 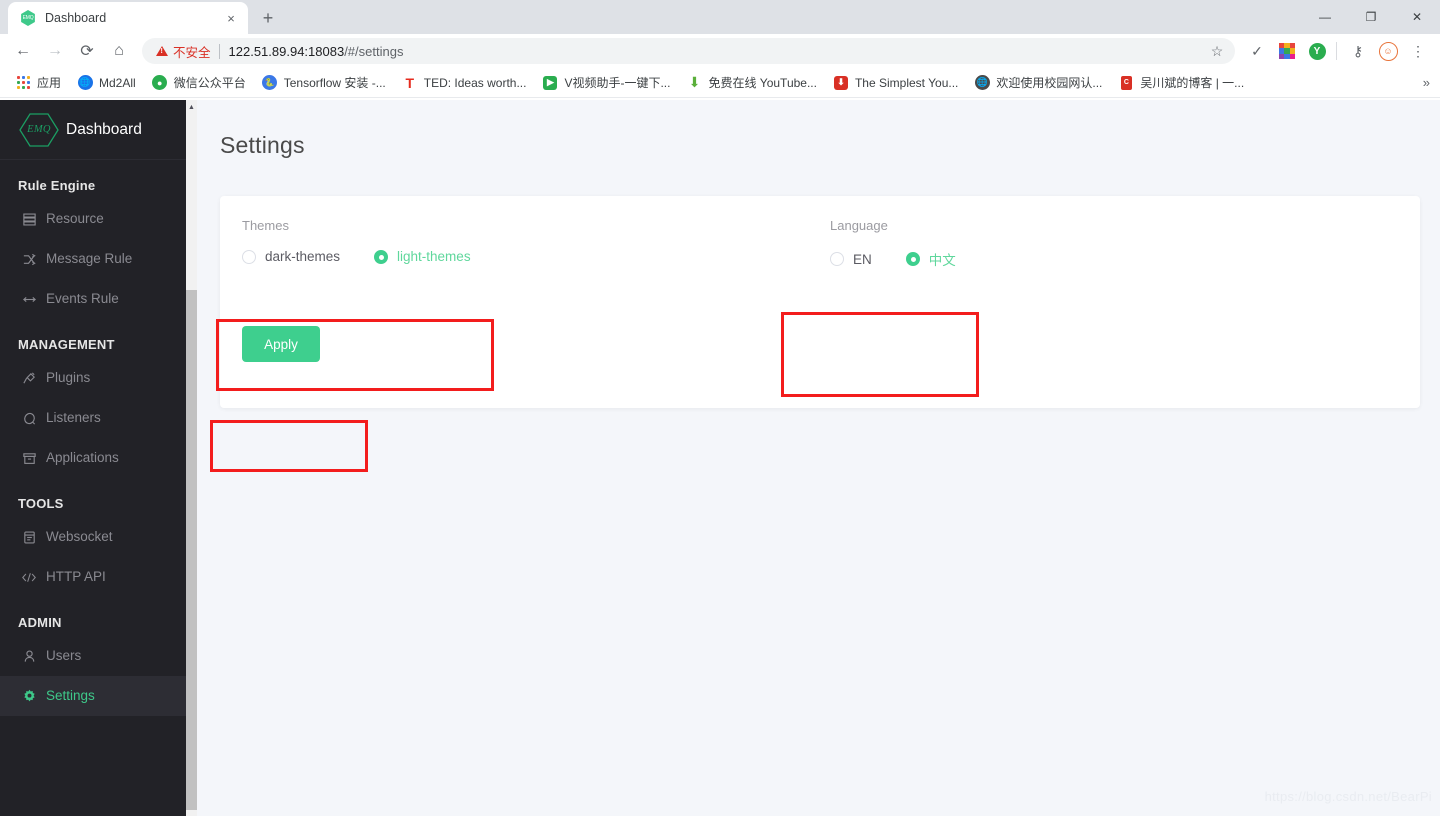 What do you see at coordinates (434, 256) in the screenshot?
I see `radio-label: light-themes` at bounding box center [434, 256].